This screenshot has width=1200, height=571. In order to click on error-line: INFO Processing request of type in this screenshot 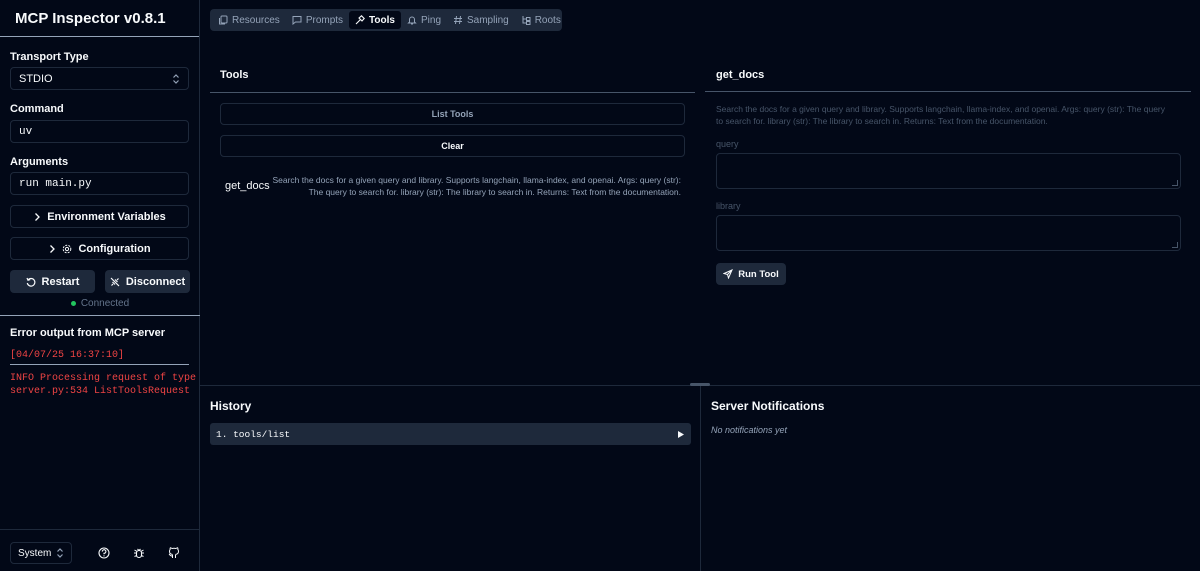, I will do `click(103, 378)`.